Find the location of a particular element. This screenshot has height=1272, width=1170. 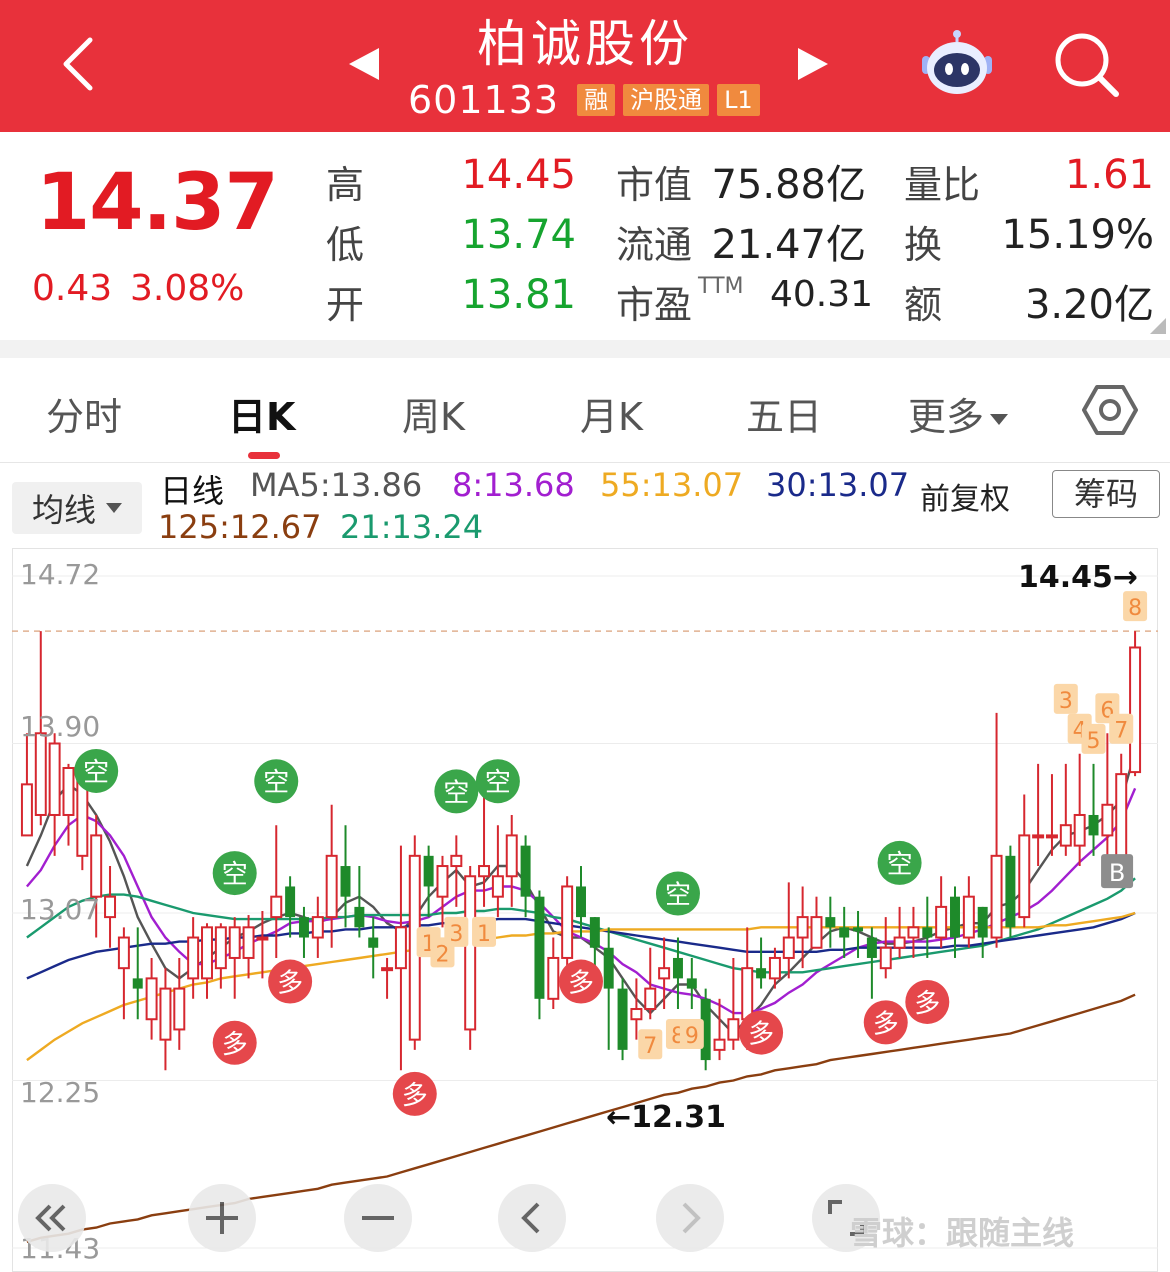

ma-selector-button: 均线 is located at coordinates (77, 508).